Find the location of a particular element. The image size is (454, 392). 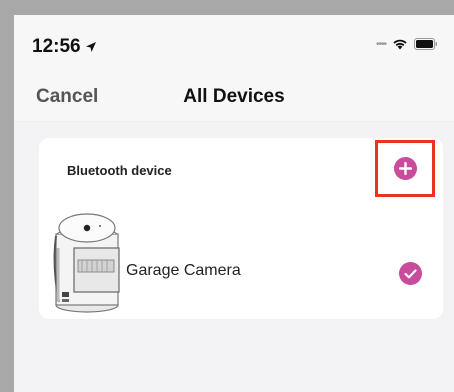

section-title: Bluetooth device is located at coordinates (119, 170).